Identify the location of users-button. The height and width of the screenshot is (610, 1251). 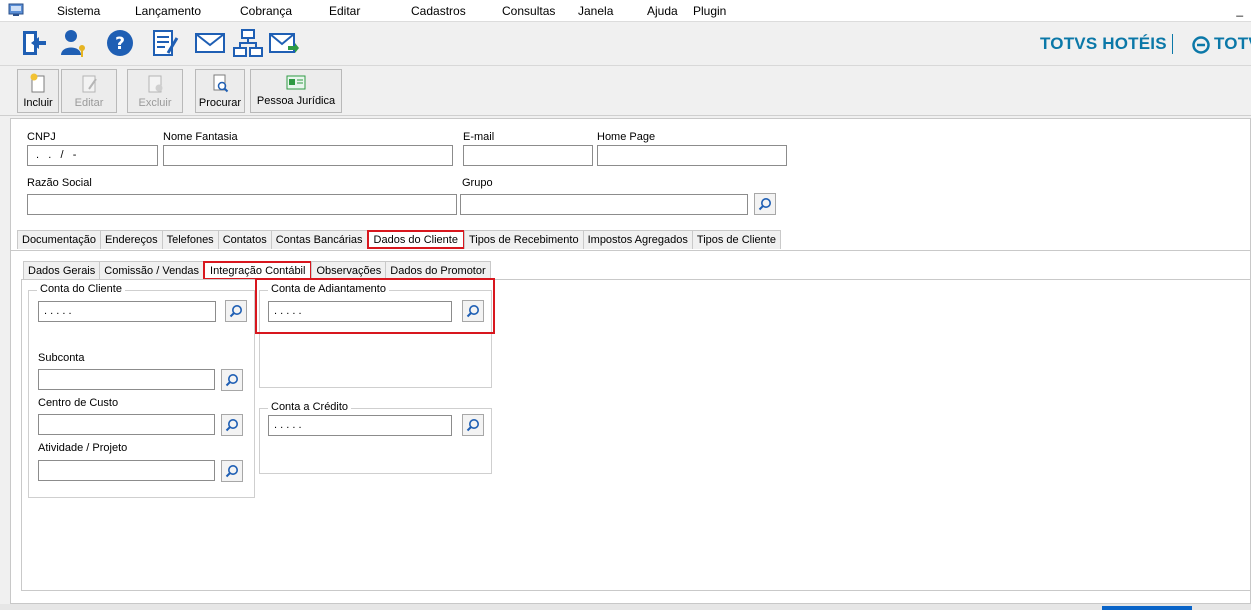
(74, 43).